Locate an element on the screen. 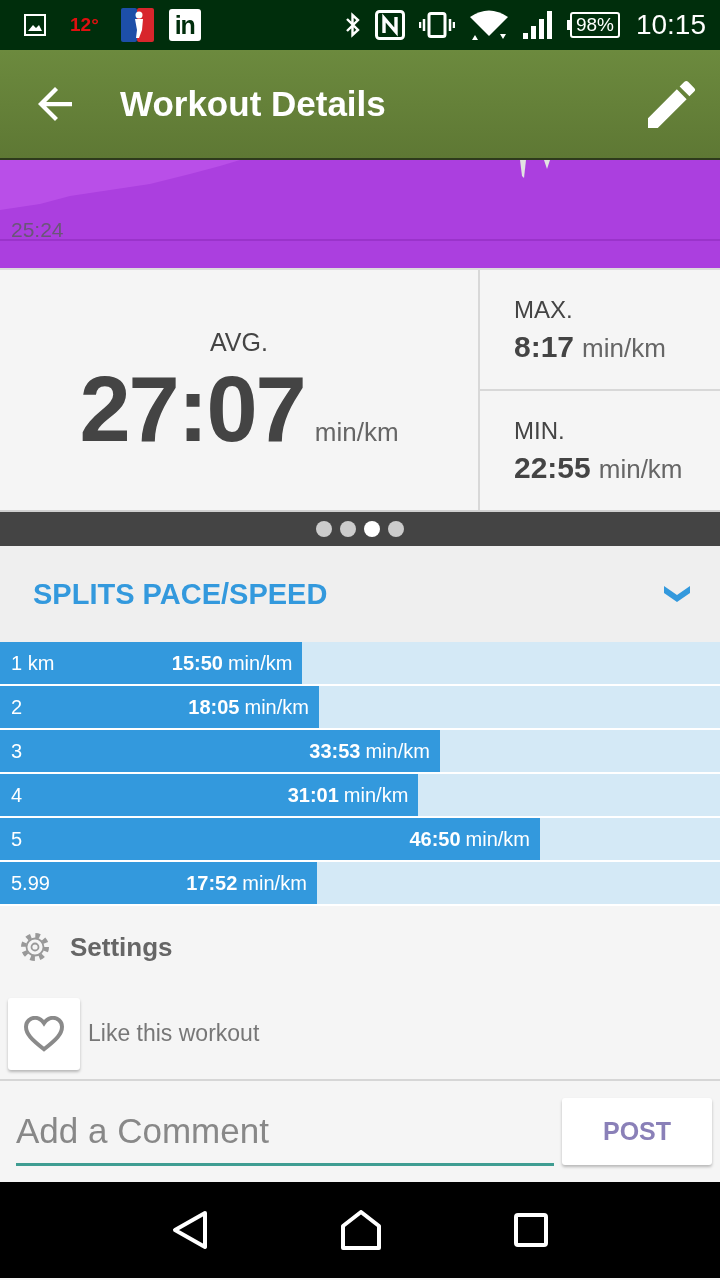 The image size is (720, 1280). home-icon is located at coordinates (361, 1230).